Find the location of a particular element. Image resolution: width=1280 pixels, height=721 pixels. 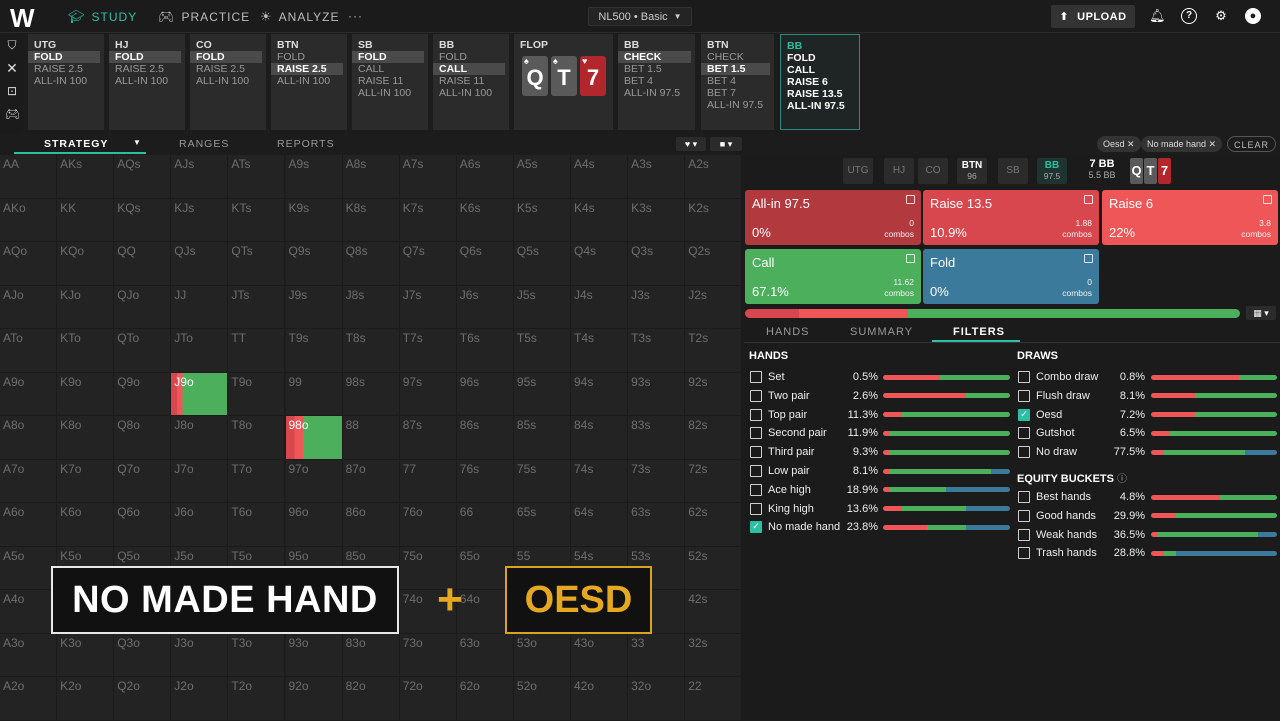

more-menu-button: ··· is located at coordinates (355, 16).